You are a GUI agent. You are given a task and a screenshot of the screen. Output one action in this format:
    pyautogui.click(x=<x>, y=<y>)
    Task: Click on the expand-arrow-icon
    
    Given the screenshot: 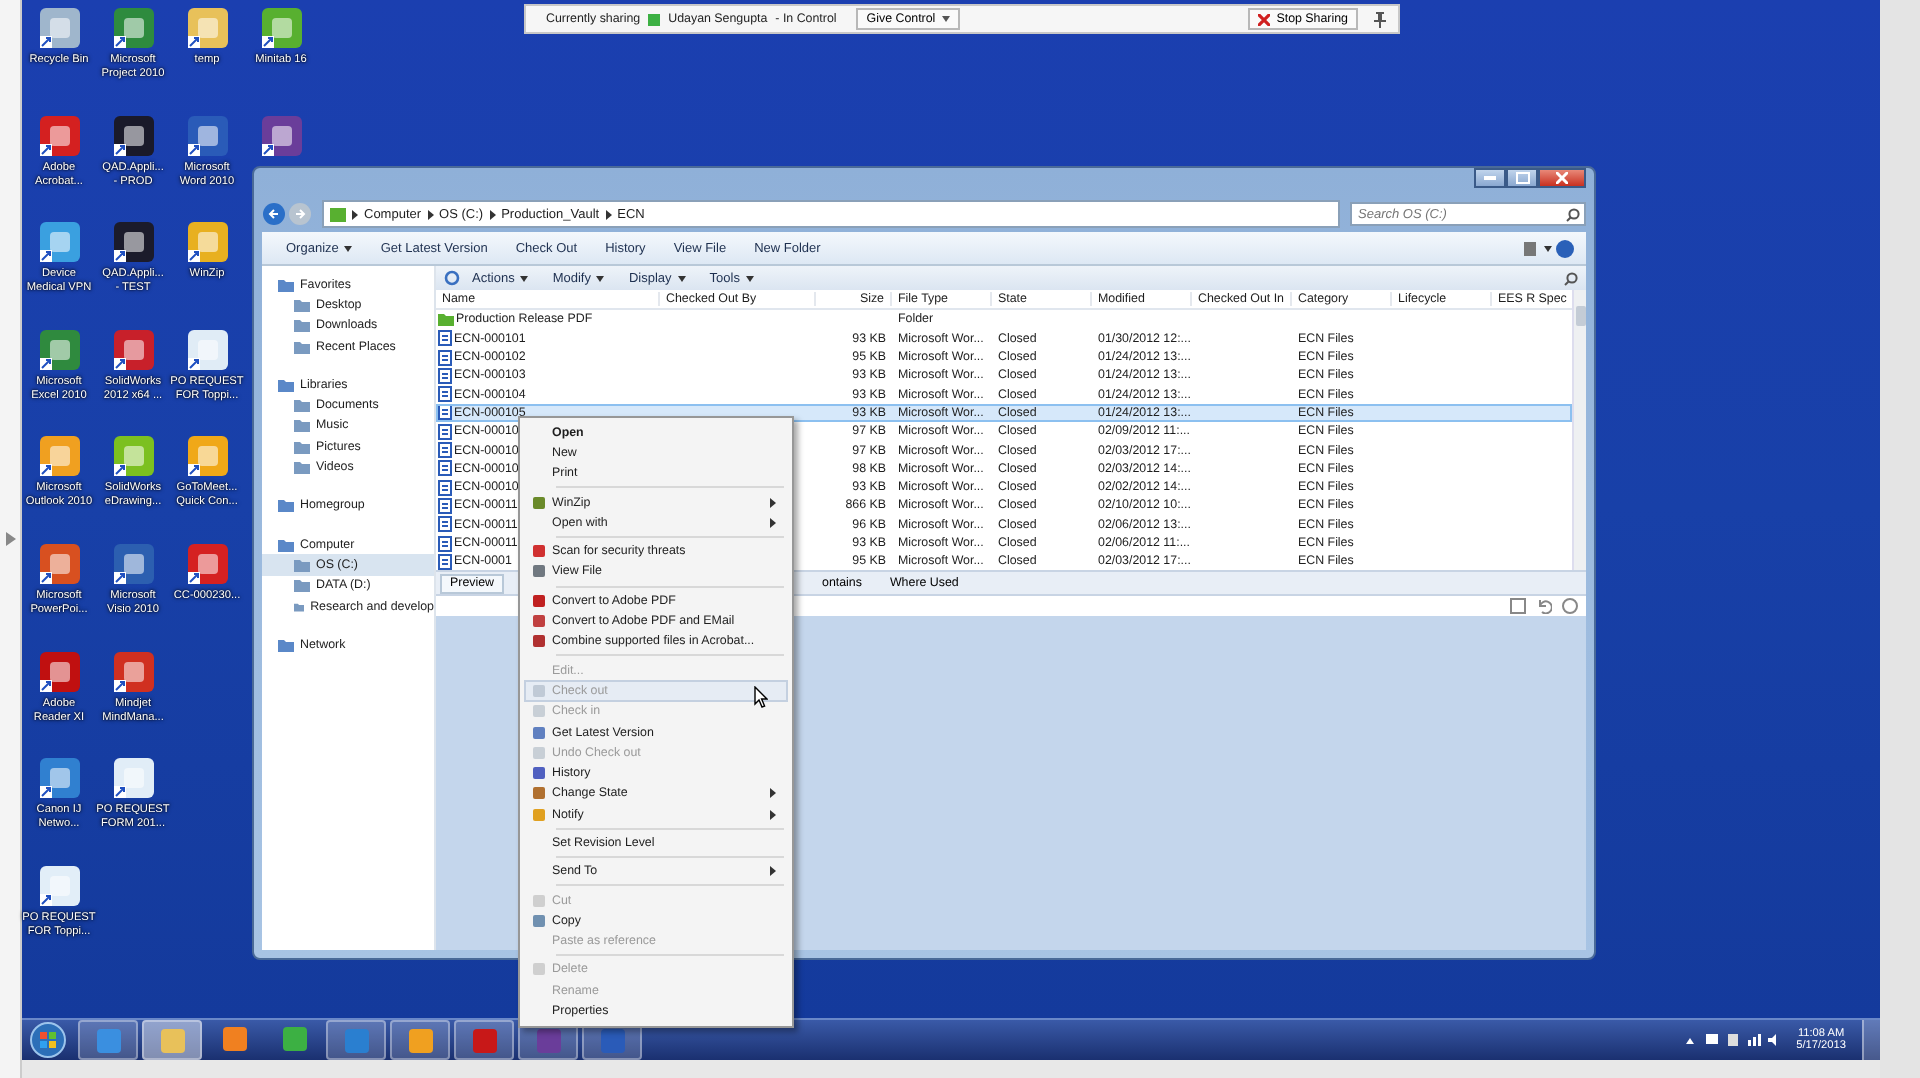 What is the action you would take?
    pyautogui.click(x=10, y=539)
    